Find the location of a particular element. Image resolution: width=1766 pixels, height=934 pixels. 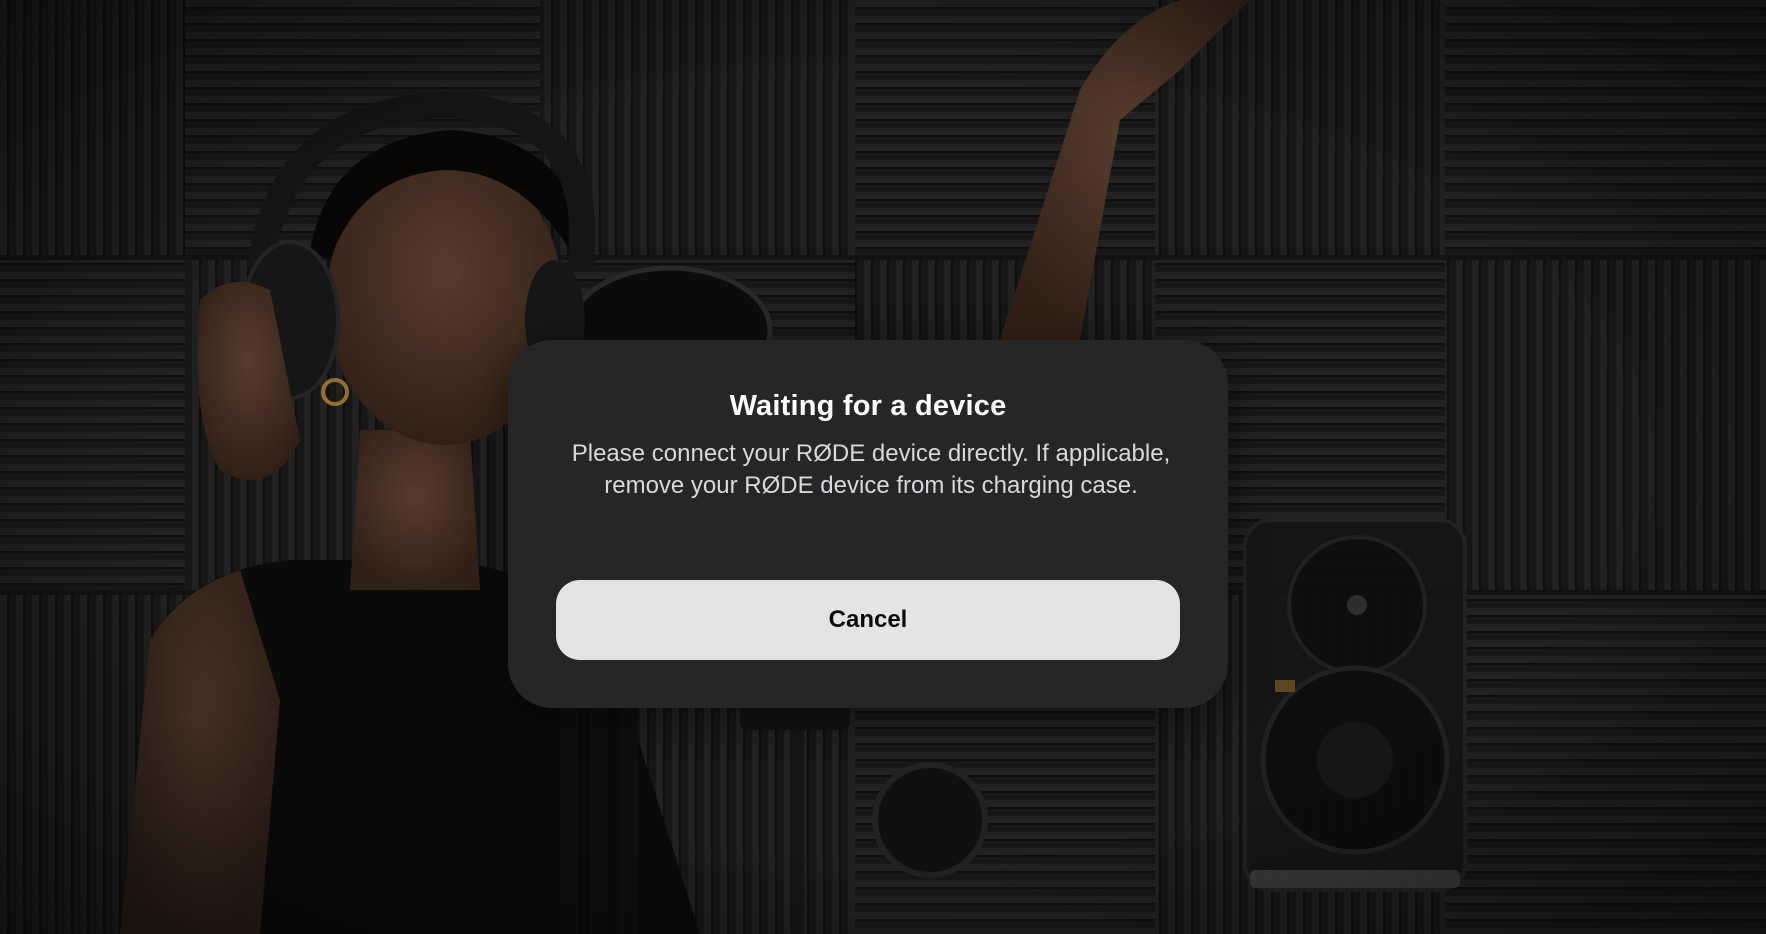

cancel-button: Cancel is located at coordinates (868, 620).